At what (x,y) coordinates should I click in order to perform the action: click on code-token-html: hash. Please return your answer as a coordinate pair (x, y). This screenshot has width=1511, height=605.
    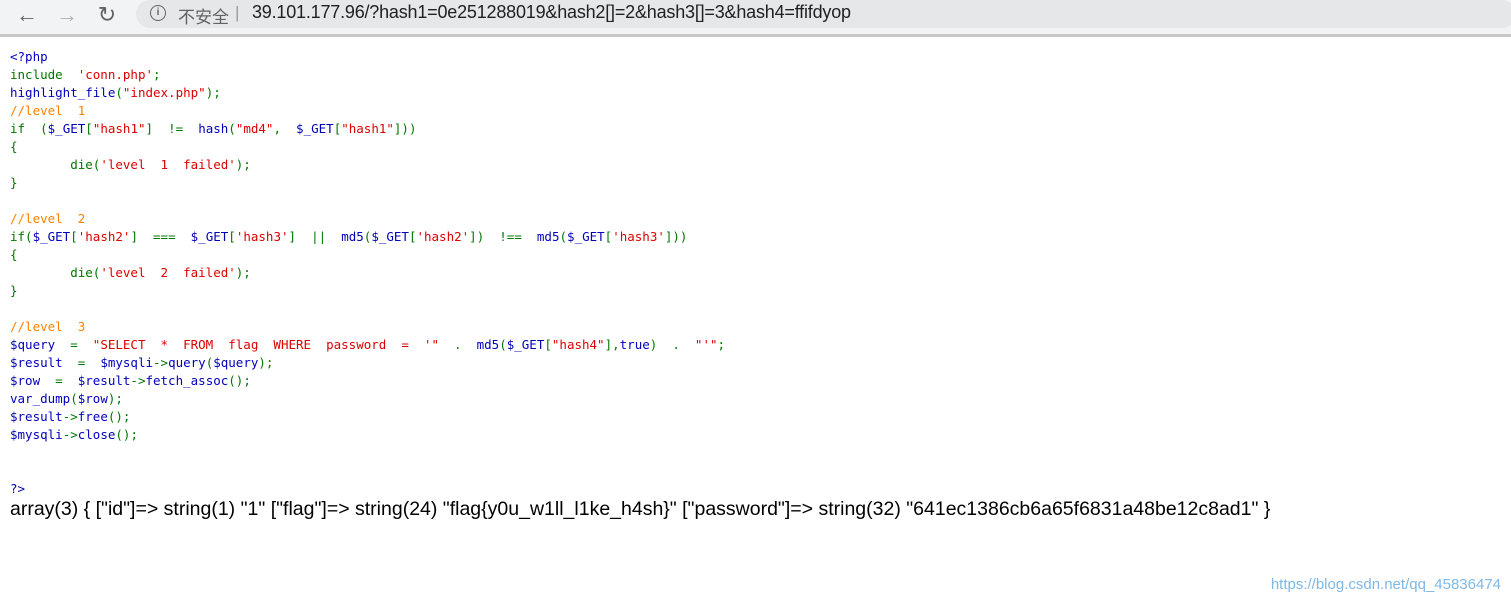
    Looking at the image, I should click on (213, 128).